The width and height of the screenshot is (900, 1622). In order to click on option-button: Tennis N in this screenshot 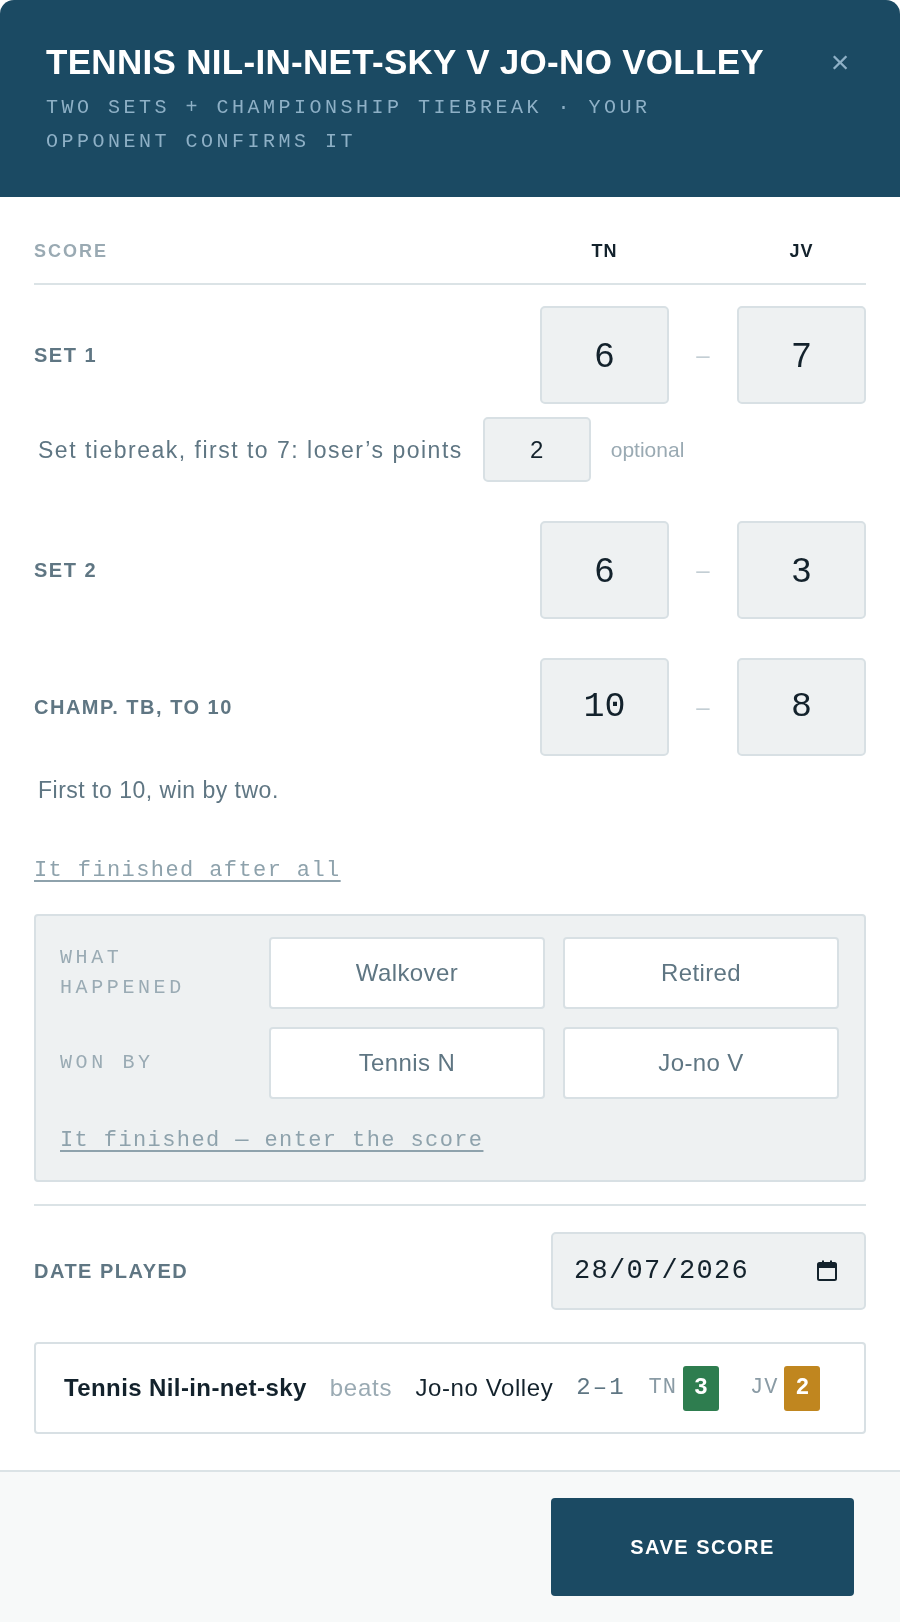, I will do `click(407, 1063)`.